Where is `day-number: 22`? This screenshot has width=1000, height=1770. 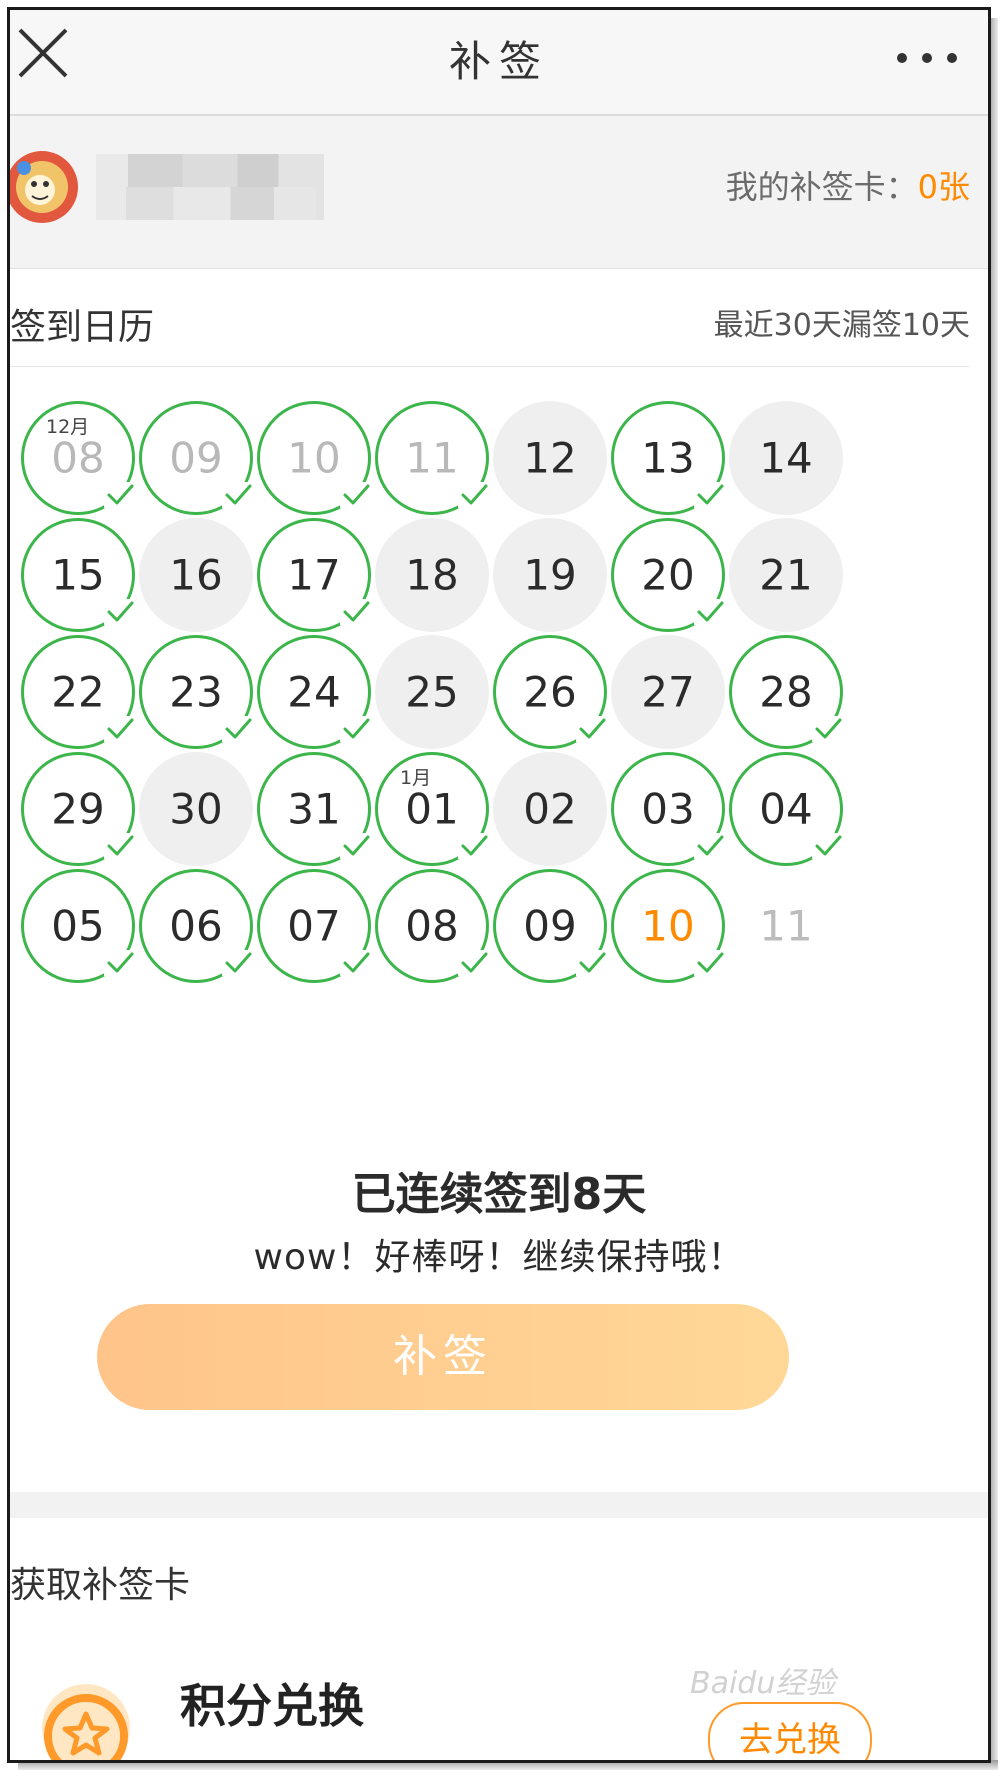 day-number: 22 is located at coordinates (78, 692).